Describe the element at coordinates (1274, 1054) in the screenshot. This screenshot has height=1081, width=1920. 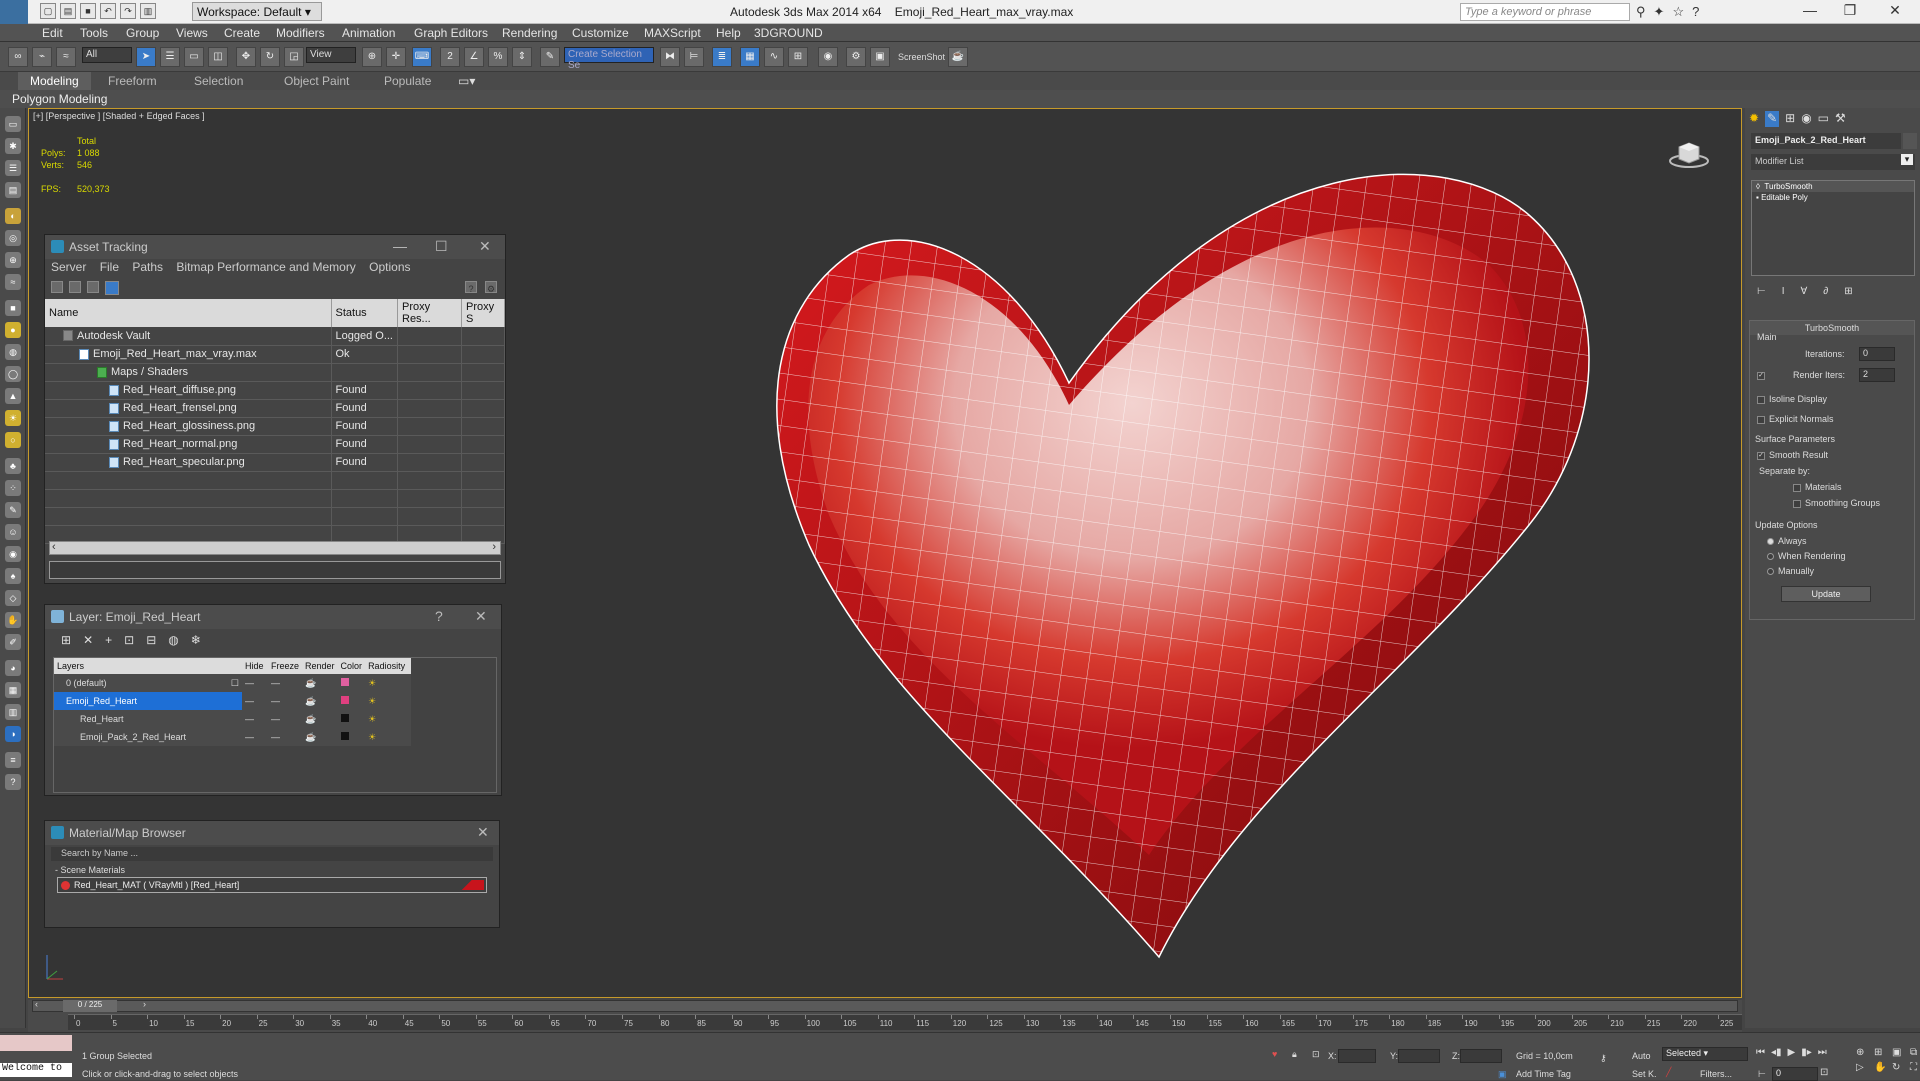
I see `isolate-icon: ♥` at that location.